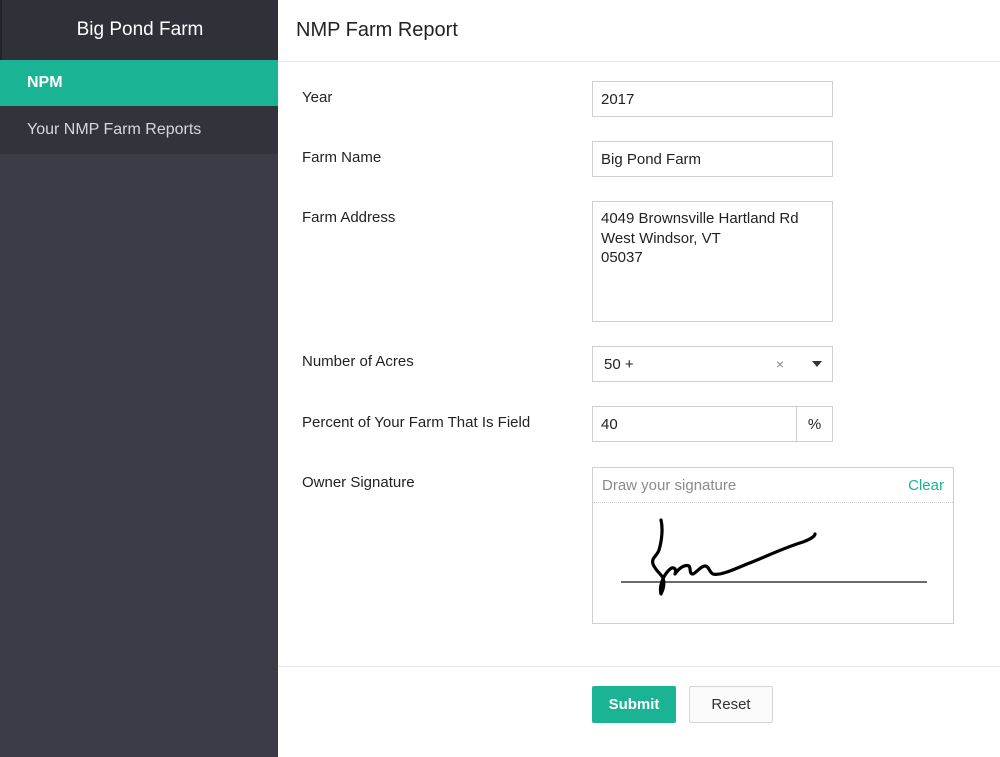 The width and height of the screenshot is (1000, 757). I want to click on sidebar-item-reports: Your NMP Farm Reports, so click(139, 130).